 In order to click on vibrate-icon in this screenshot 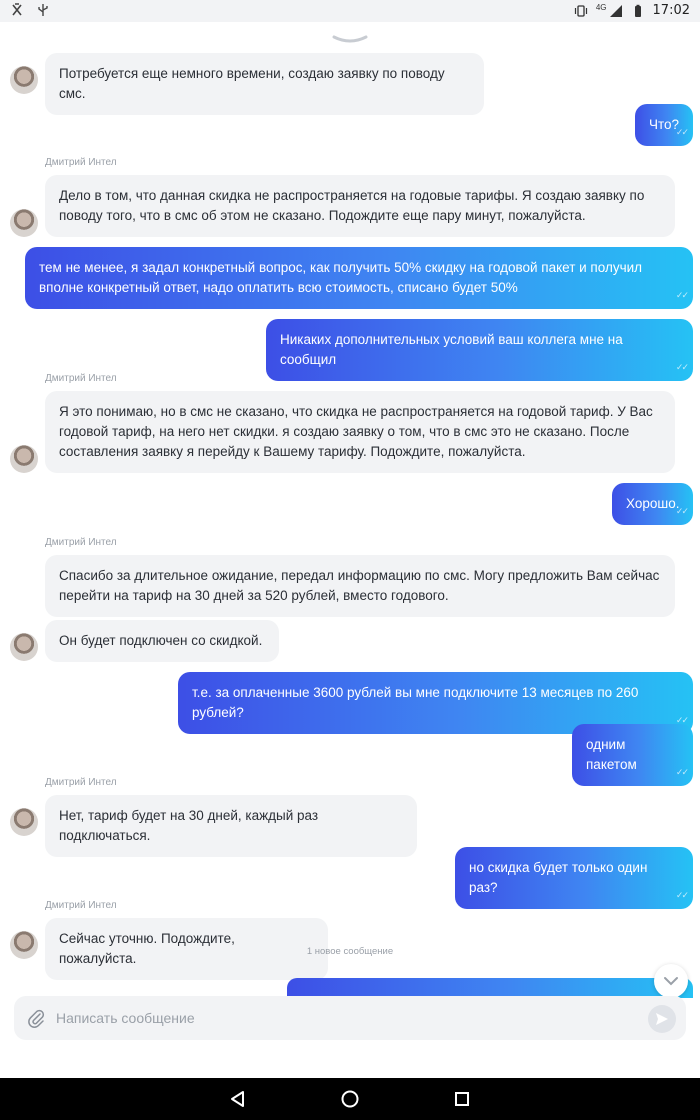, I will do `click(580, 10)`.